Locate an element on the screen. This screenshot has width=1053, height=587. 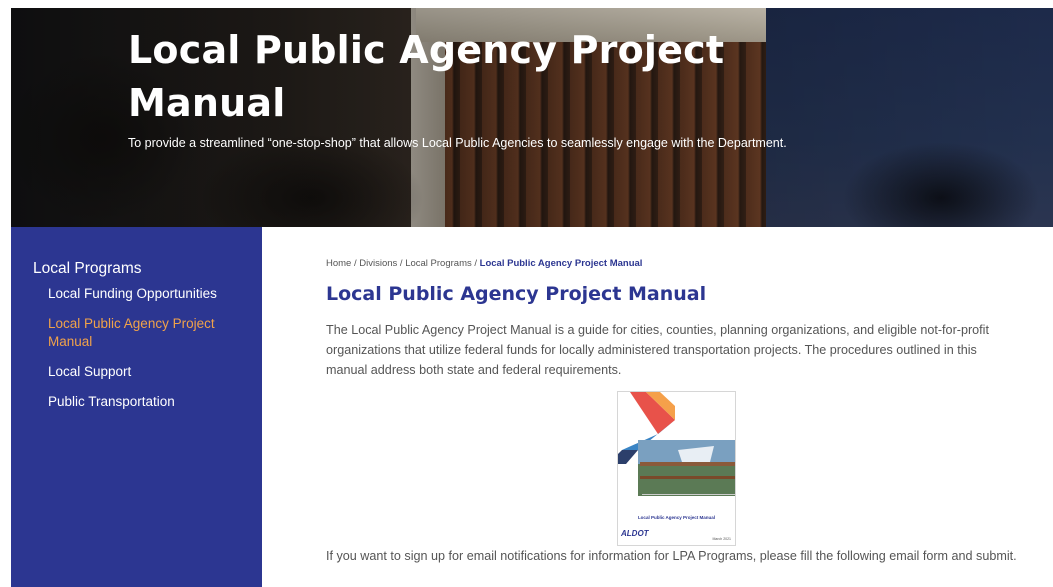
sidebar-item-local-funding: Local Funding Opportunities is located at coordinates (148, 294).